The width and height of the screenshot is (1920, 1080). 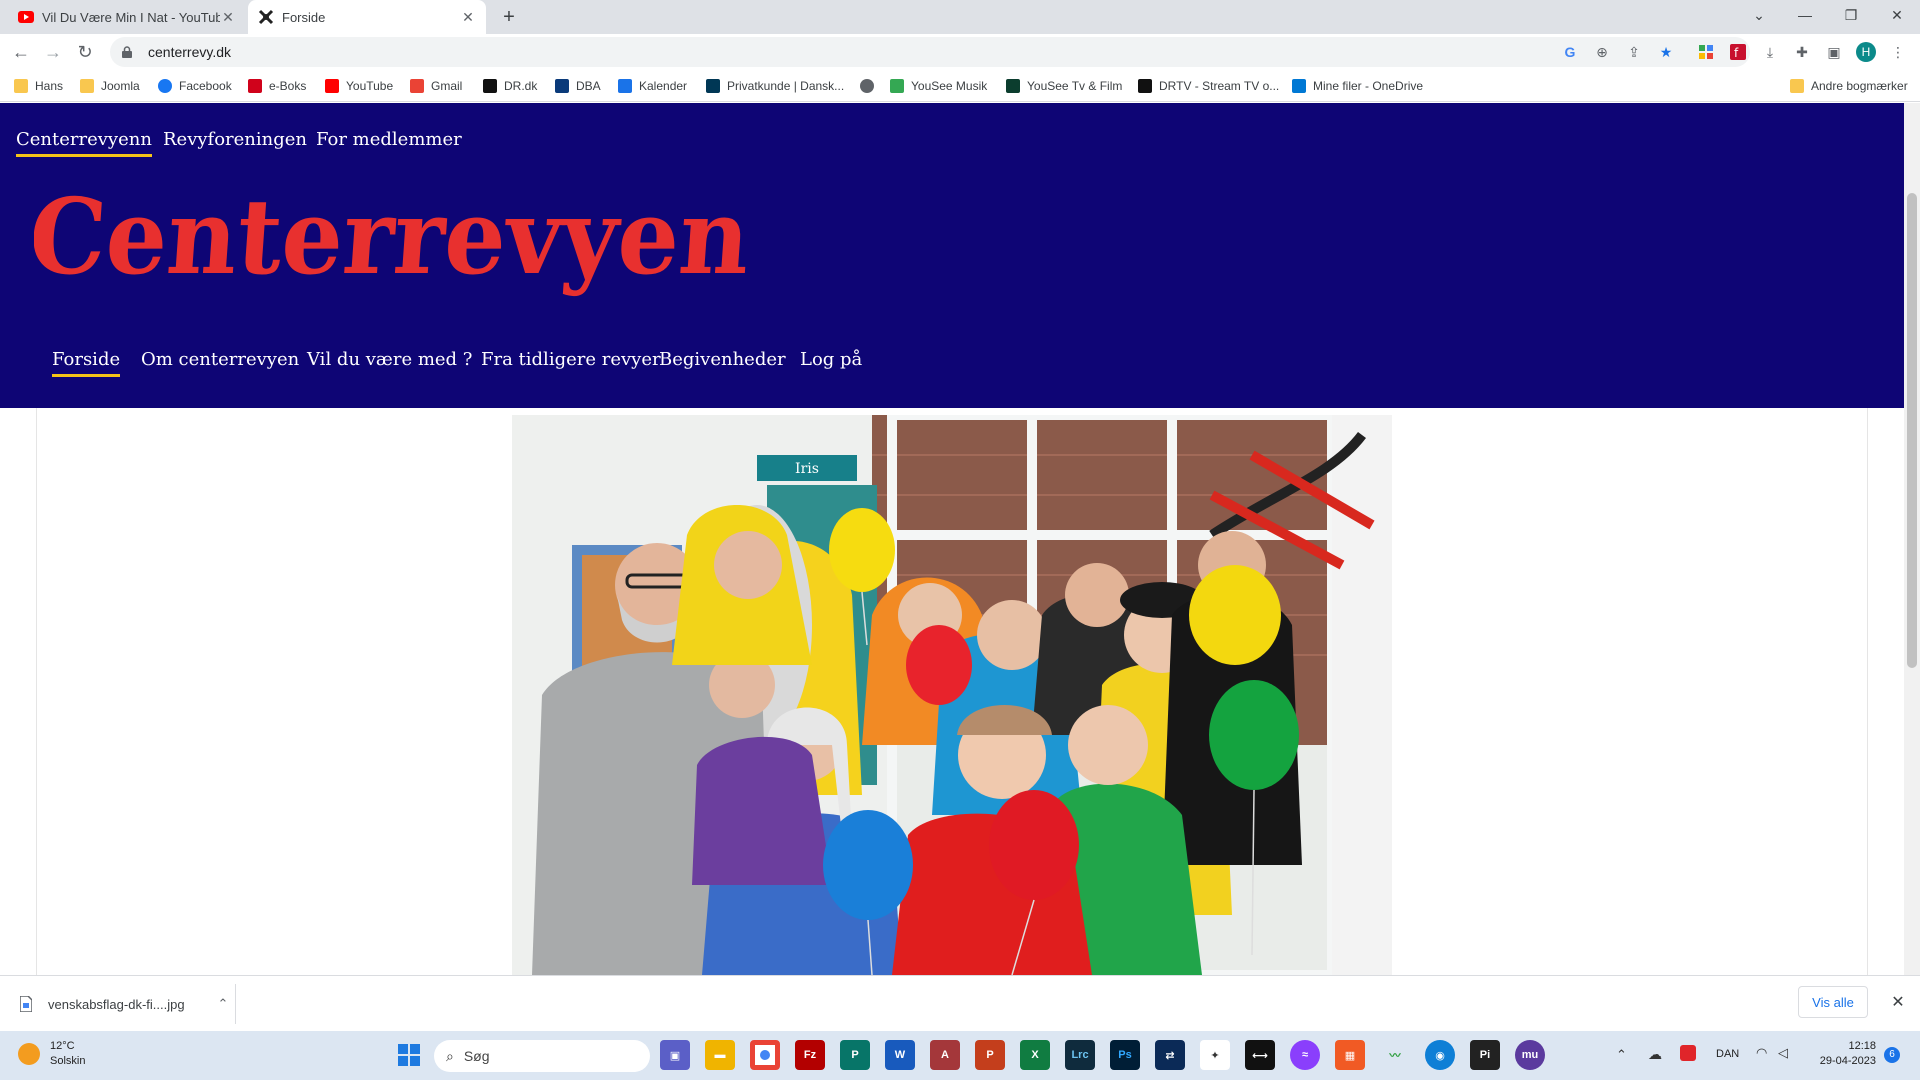 I want to click on other-bookmarks: Andre bogmærker, so click(x=1849, y=86).